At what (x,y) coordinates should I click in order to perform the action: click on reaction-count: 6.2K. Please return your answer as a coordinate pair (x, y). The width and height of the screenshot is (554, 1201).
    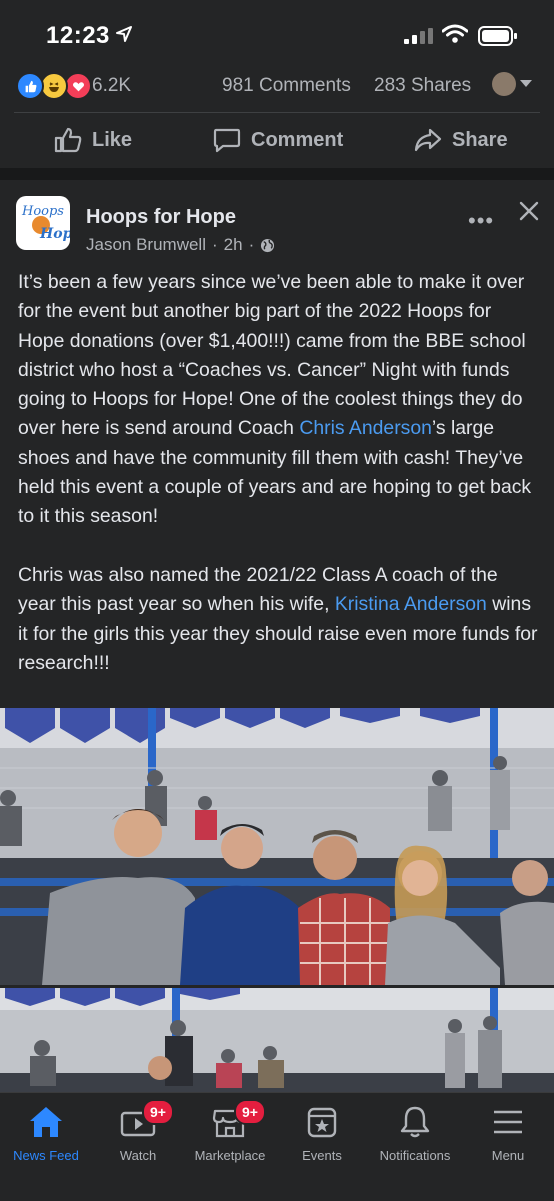
    Looking at the image, I should click on (111, 86).